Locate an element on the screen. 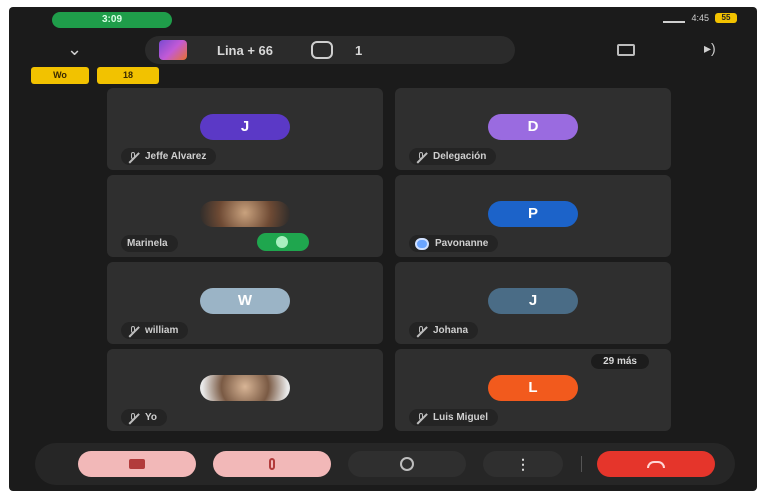  participant-name: Yo is located at coordinates (151, 417).